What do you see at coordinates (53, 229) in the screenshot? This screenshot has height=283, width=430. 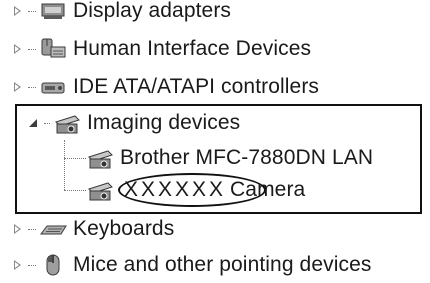 I see `keyboard-icon` at bounding box center [53, 229].